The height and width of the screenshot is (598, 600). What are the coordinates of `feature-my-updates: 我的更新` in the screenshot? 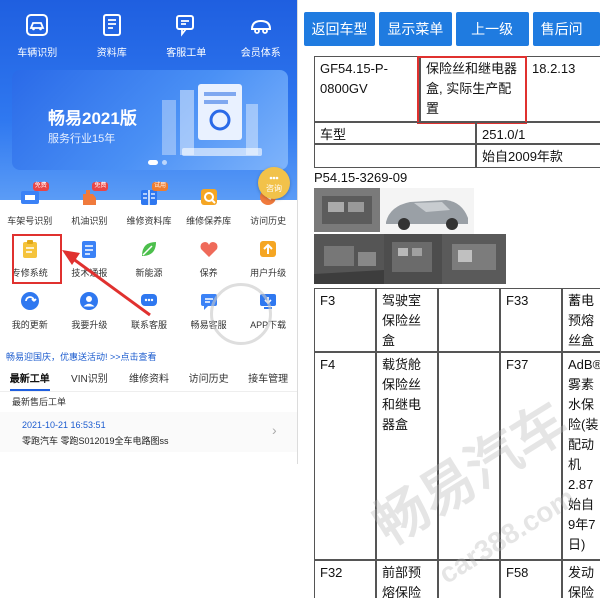 It's located at (30, 312).